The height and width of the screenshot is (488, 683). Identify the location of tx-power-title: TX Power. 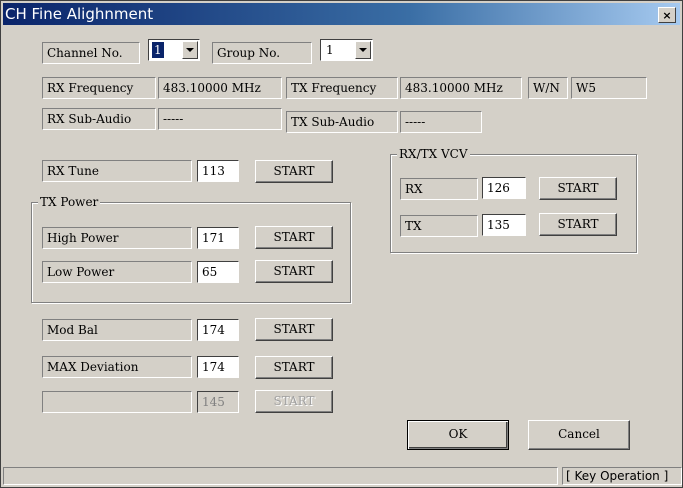
(69, 202).